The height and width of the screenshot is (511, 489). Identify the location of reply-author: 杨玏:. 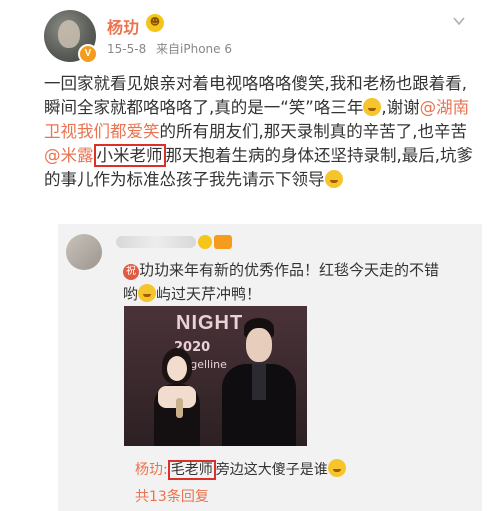
(151, 470).